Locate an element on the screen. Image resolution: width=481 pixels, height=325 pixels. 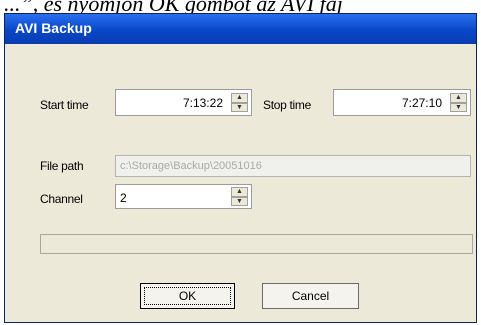
stop-time-spinner: 7:27:10 ▲ ▼ is located at coordinates (402, 102).